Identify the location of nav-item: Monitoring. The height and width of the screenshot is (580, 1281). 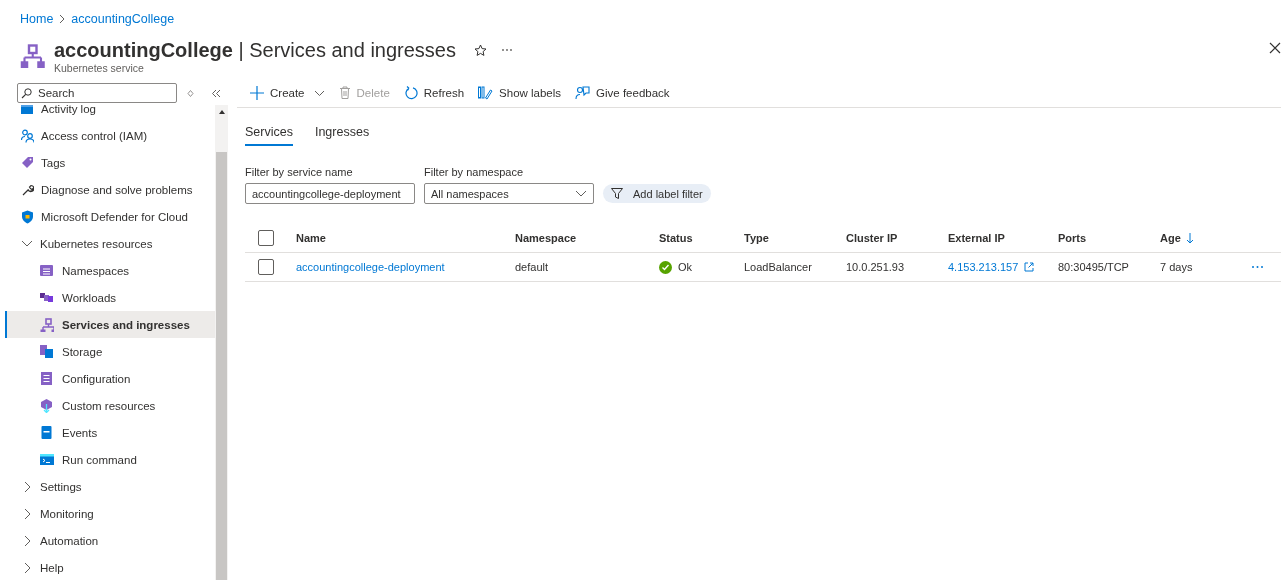
(110, 513).